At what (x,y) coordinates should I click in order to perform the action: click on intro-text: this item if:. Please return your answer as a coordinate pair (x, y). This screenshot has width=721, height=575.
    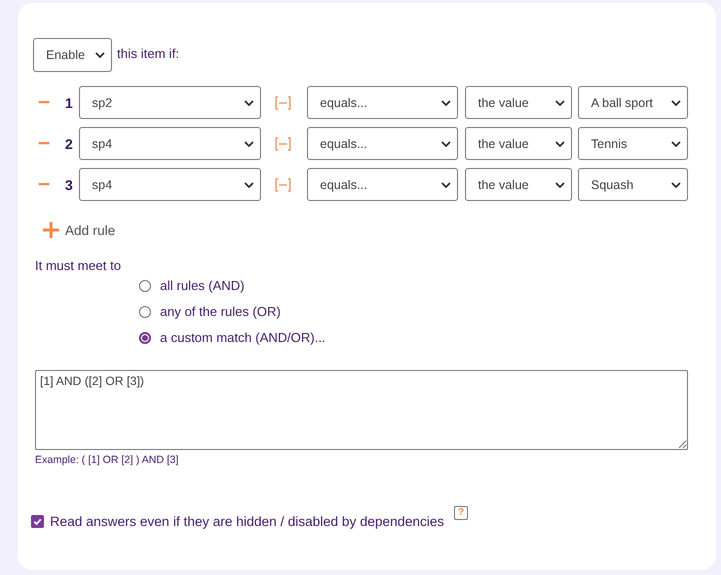
    Looking at the image, I should click on (148, 53).